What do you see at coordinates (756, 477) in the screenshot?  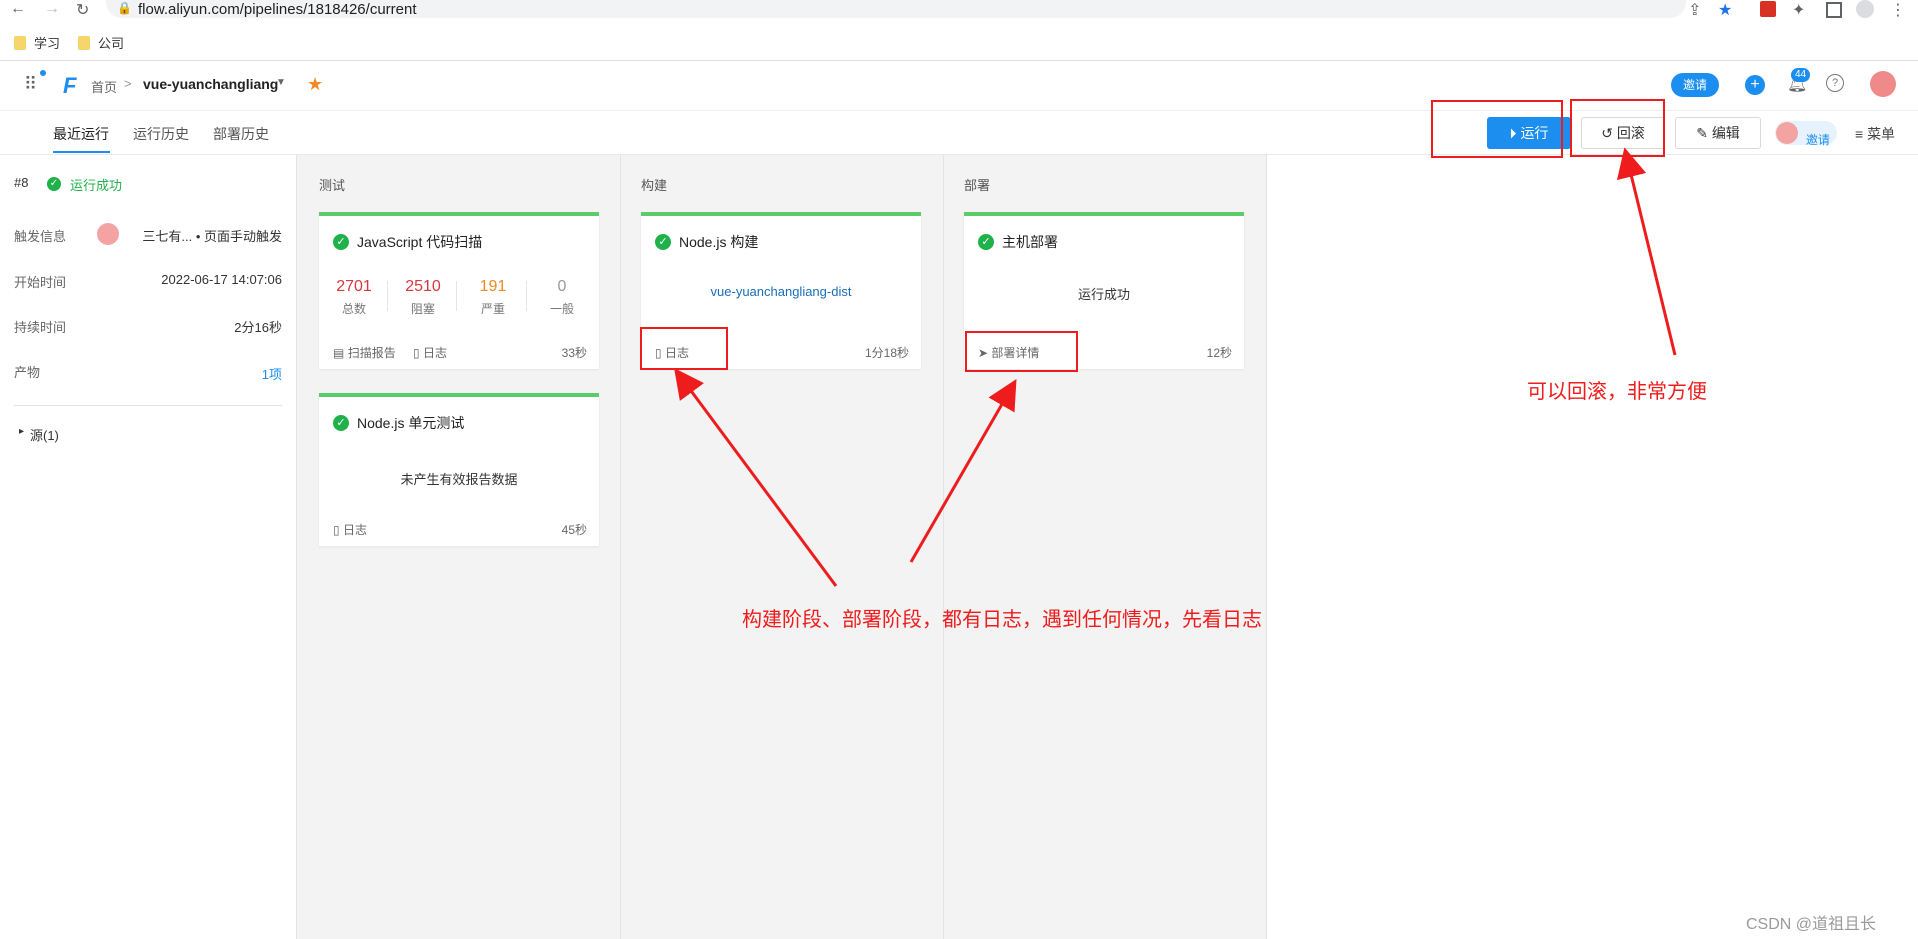 I see `arrow-to-build-log` at bounding box center [756, 477].